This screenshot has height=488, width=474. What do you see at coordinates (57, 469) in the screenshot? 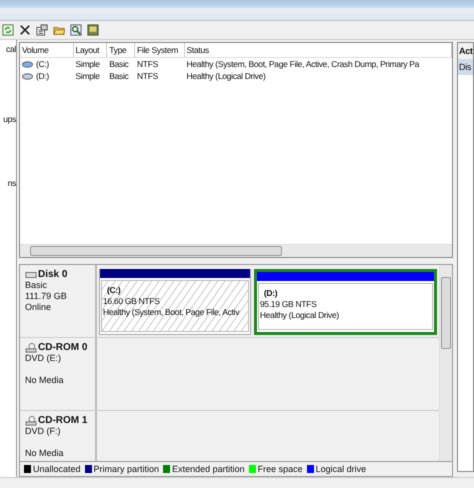
I see `legend-label: Unallocated` at bounding box center [57, 469].